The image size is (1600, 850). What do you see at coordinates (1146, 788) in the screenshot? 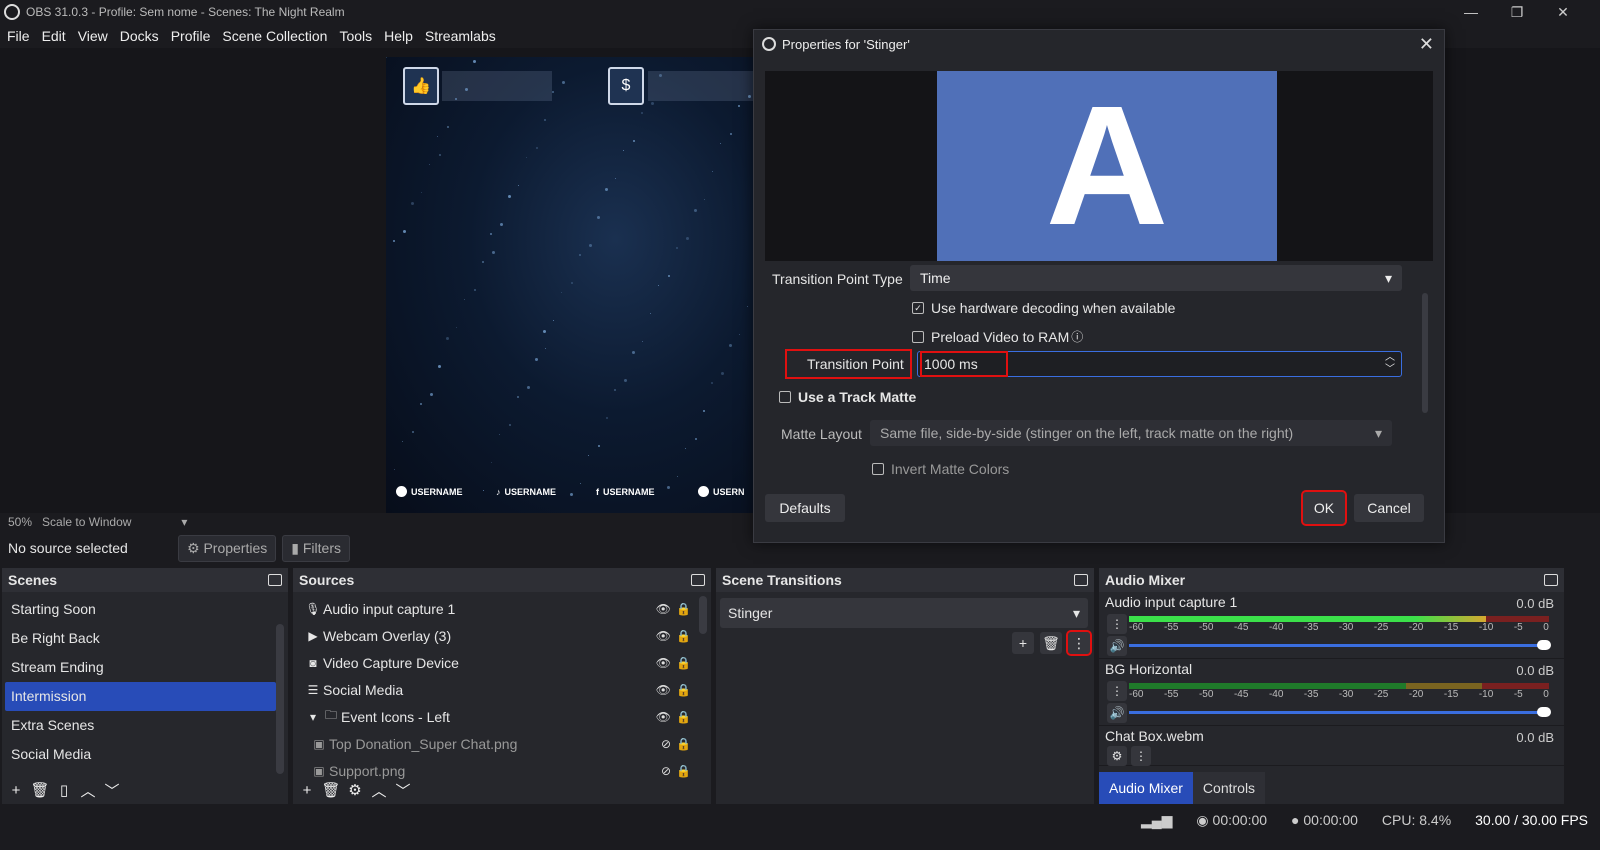
I see `tab-audio-mixer: Audio Mixer` at bounding box center [1146, 788].